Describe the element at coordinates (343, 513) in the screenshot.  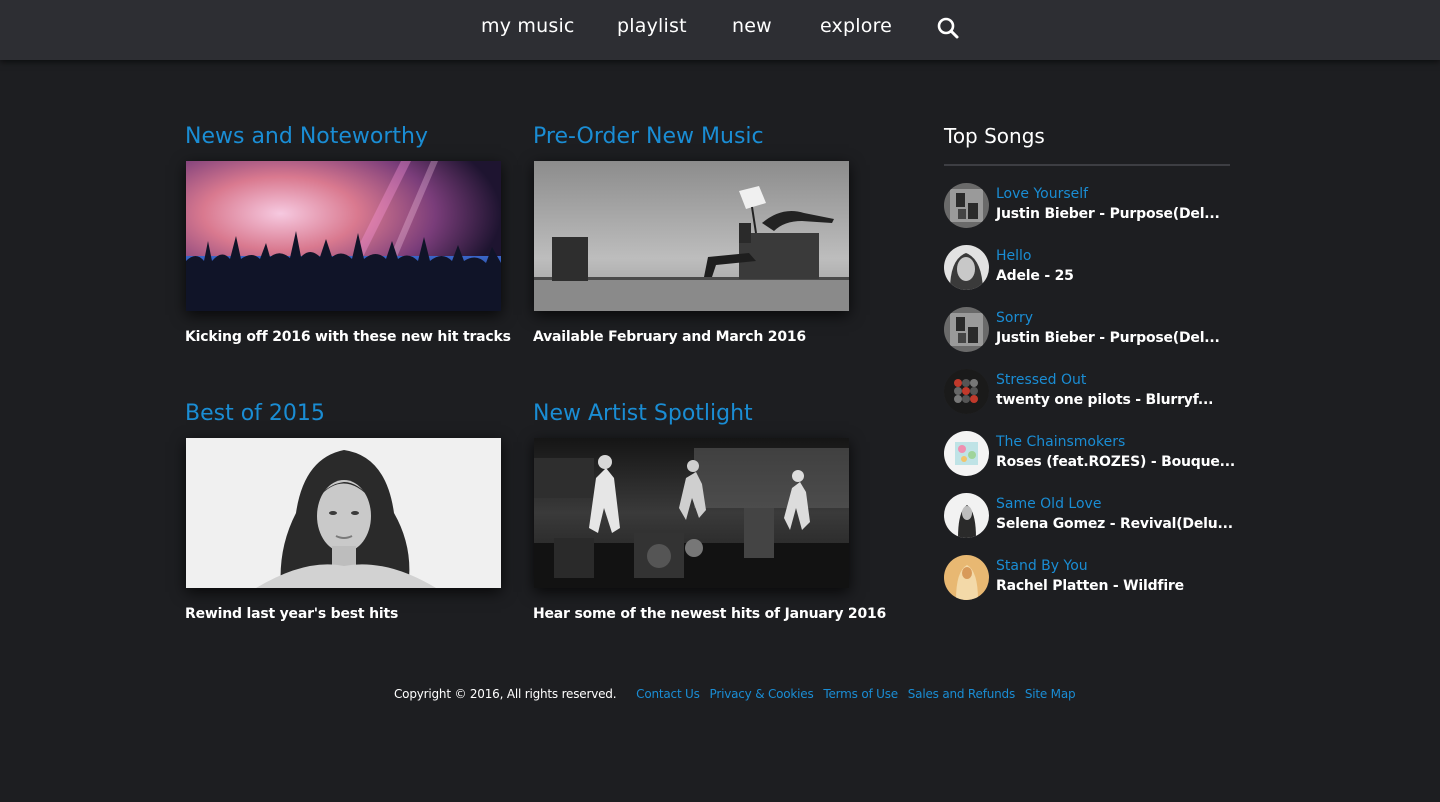
I see `portrait-woman-image` at that location.